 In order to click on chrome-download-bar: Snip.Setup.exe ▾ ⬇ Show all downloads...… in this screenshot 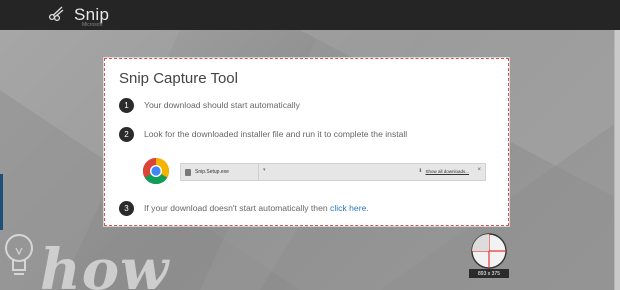, I will do `click(333, 172)`.